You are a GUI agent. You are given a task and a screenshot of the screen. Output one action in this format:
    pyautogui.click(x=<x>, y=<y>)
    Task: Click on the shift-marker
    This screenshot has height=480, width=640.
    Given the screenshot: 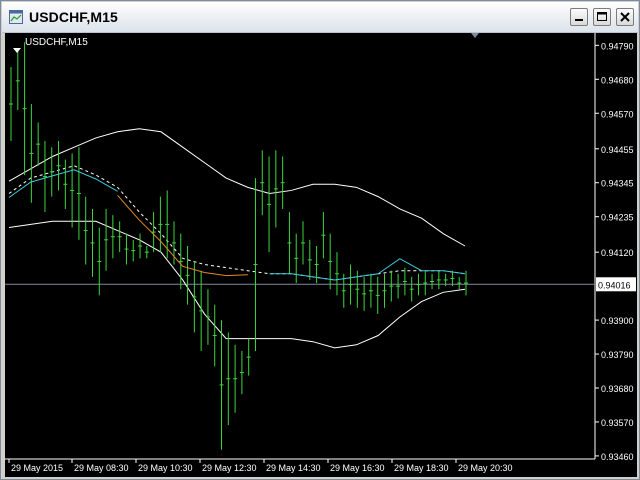 What is the action you would take?
    pyautogui.click(x=475, y=35)
    